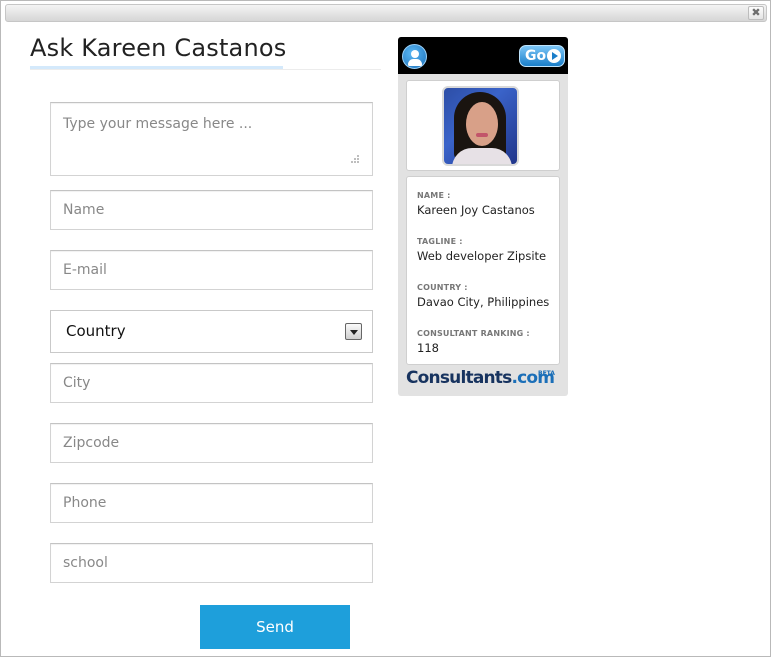 This screenshot has height=657, width=771. Describe the element at coordinates (211, 503) in the screenshot. I see `phone-field` at that location.